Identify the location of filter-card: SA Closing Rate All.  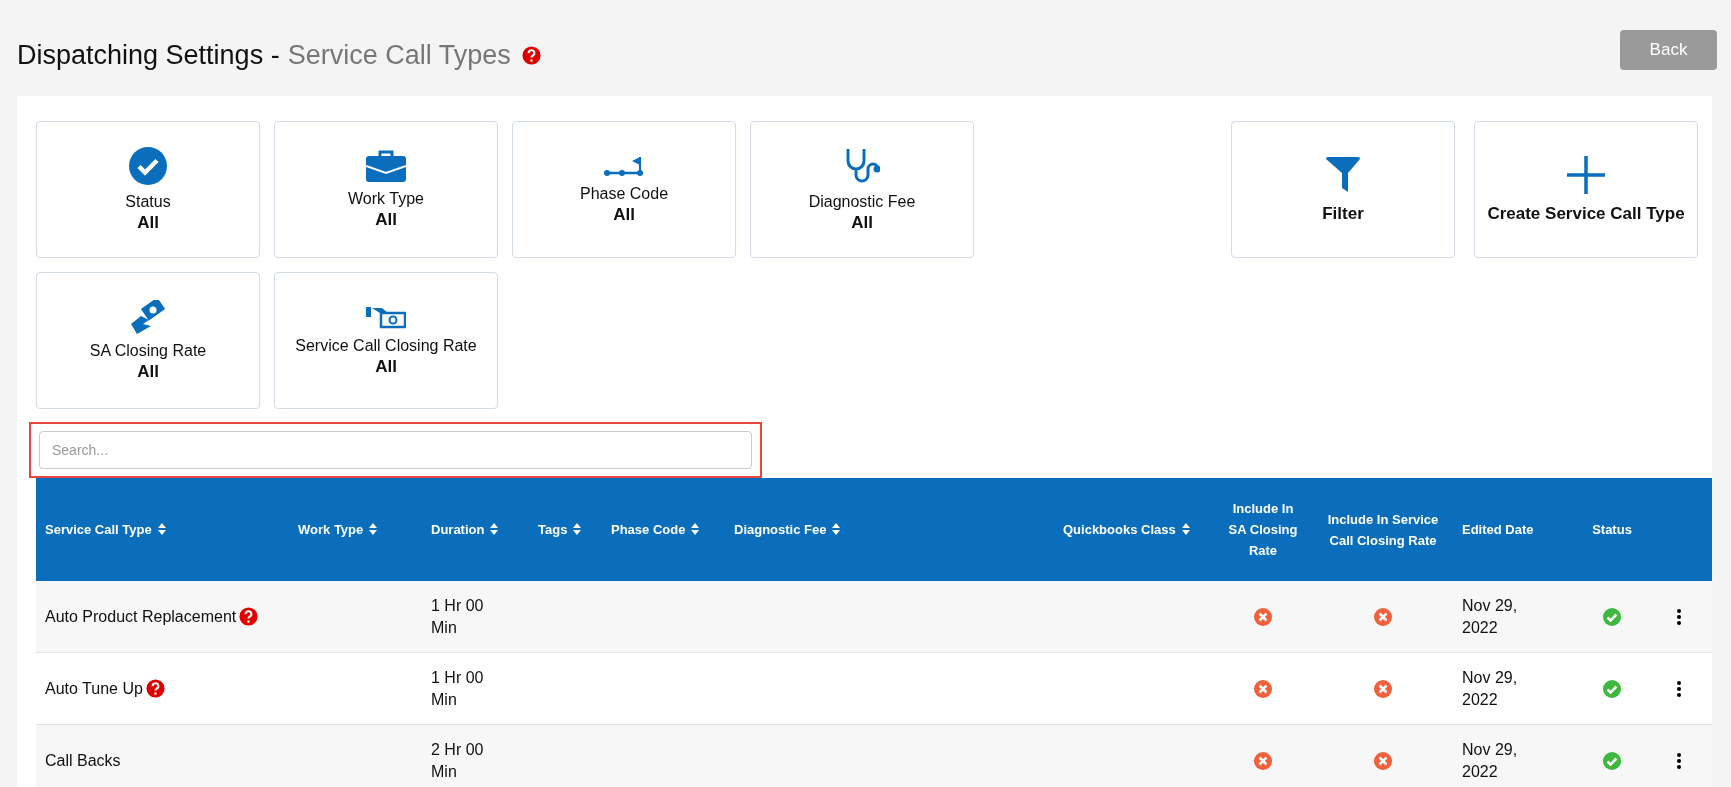
(148, 340).